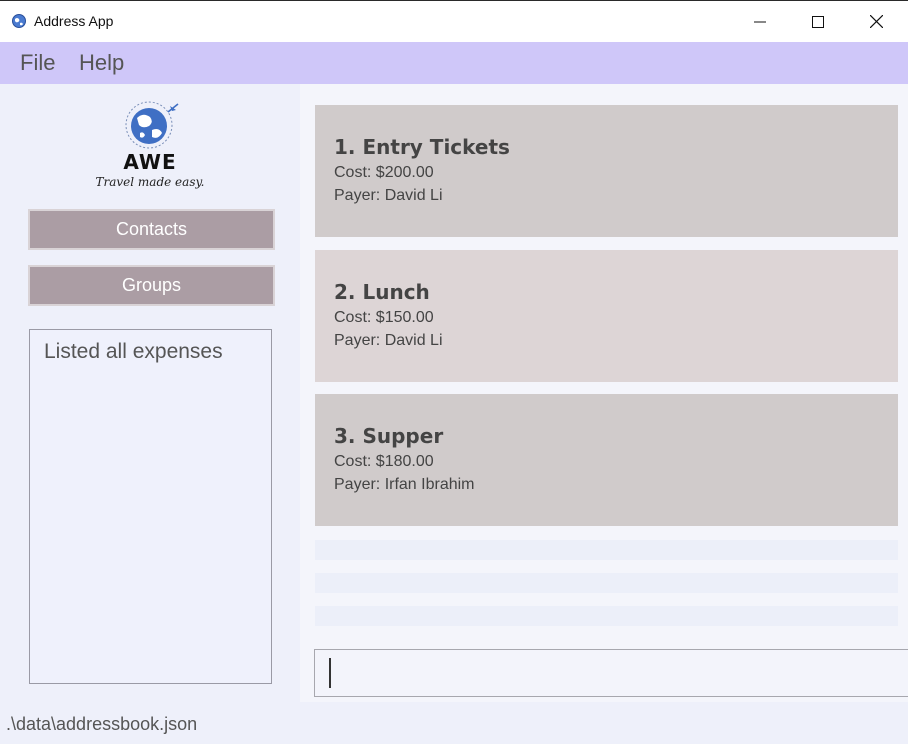  I want to click on save-file-path: .\data\addressbook.json, so click(102, 724).